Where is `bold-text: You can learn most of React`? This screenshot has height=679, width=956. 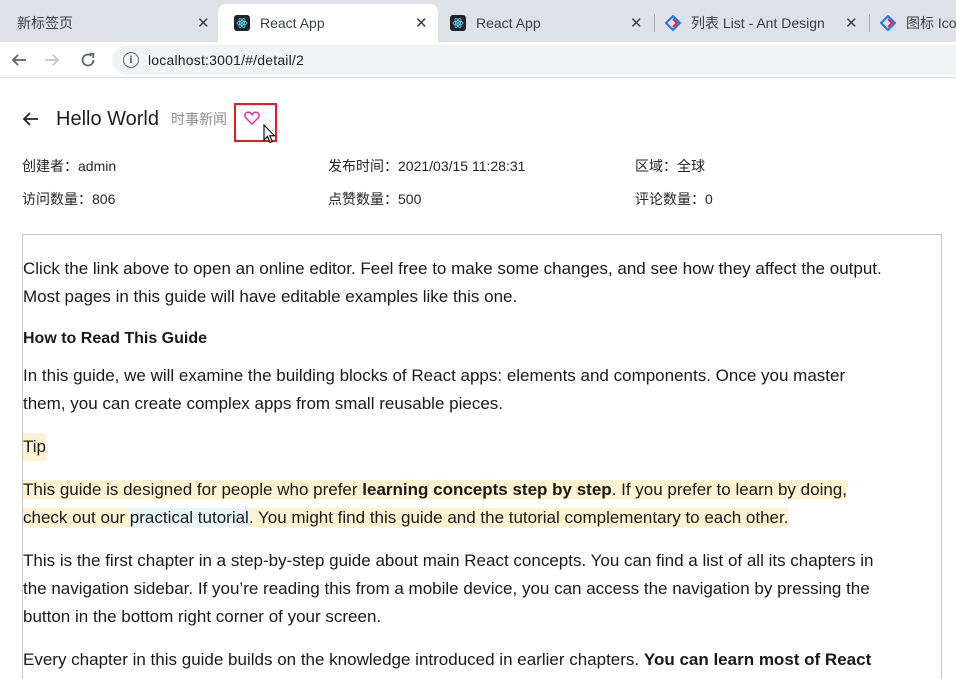
bold-text: You can learn most of React is located at coordinates (757, 659).